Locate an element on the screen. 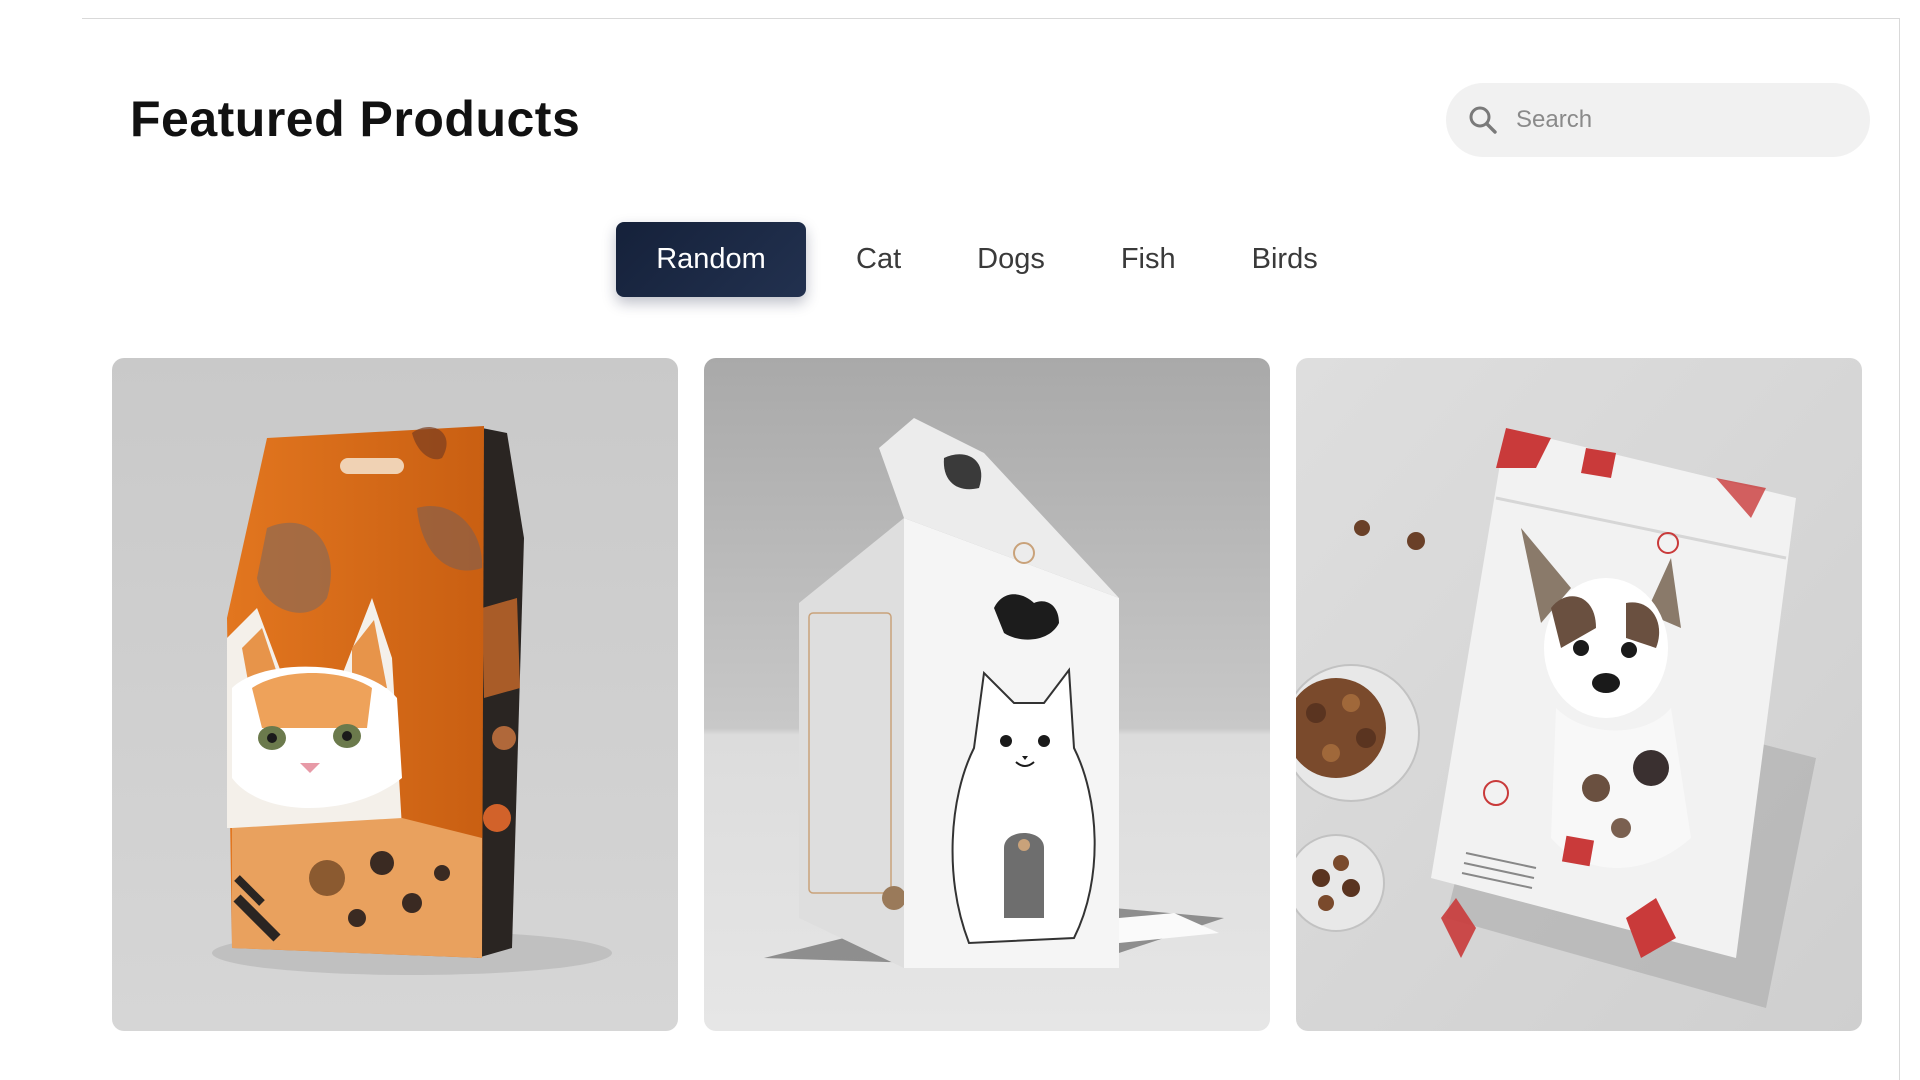 Image resolution: width=1920 pixels, height=1080 pixels. tab-random: Random is located at coordinates (711, 259).